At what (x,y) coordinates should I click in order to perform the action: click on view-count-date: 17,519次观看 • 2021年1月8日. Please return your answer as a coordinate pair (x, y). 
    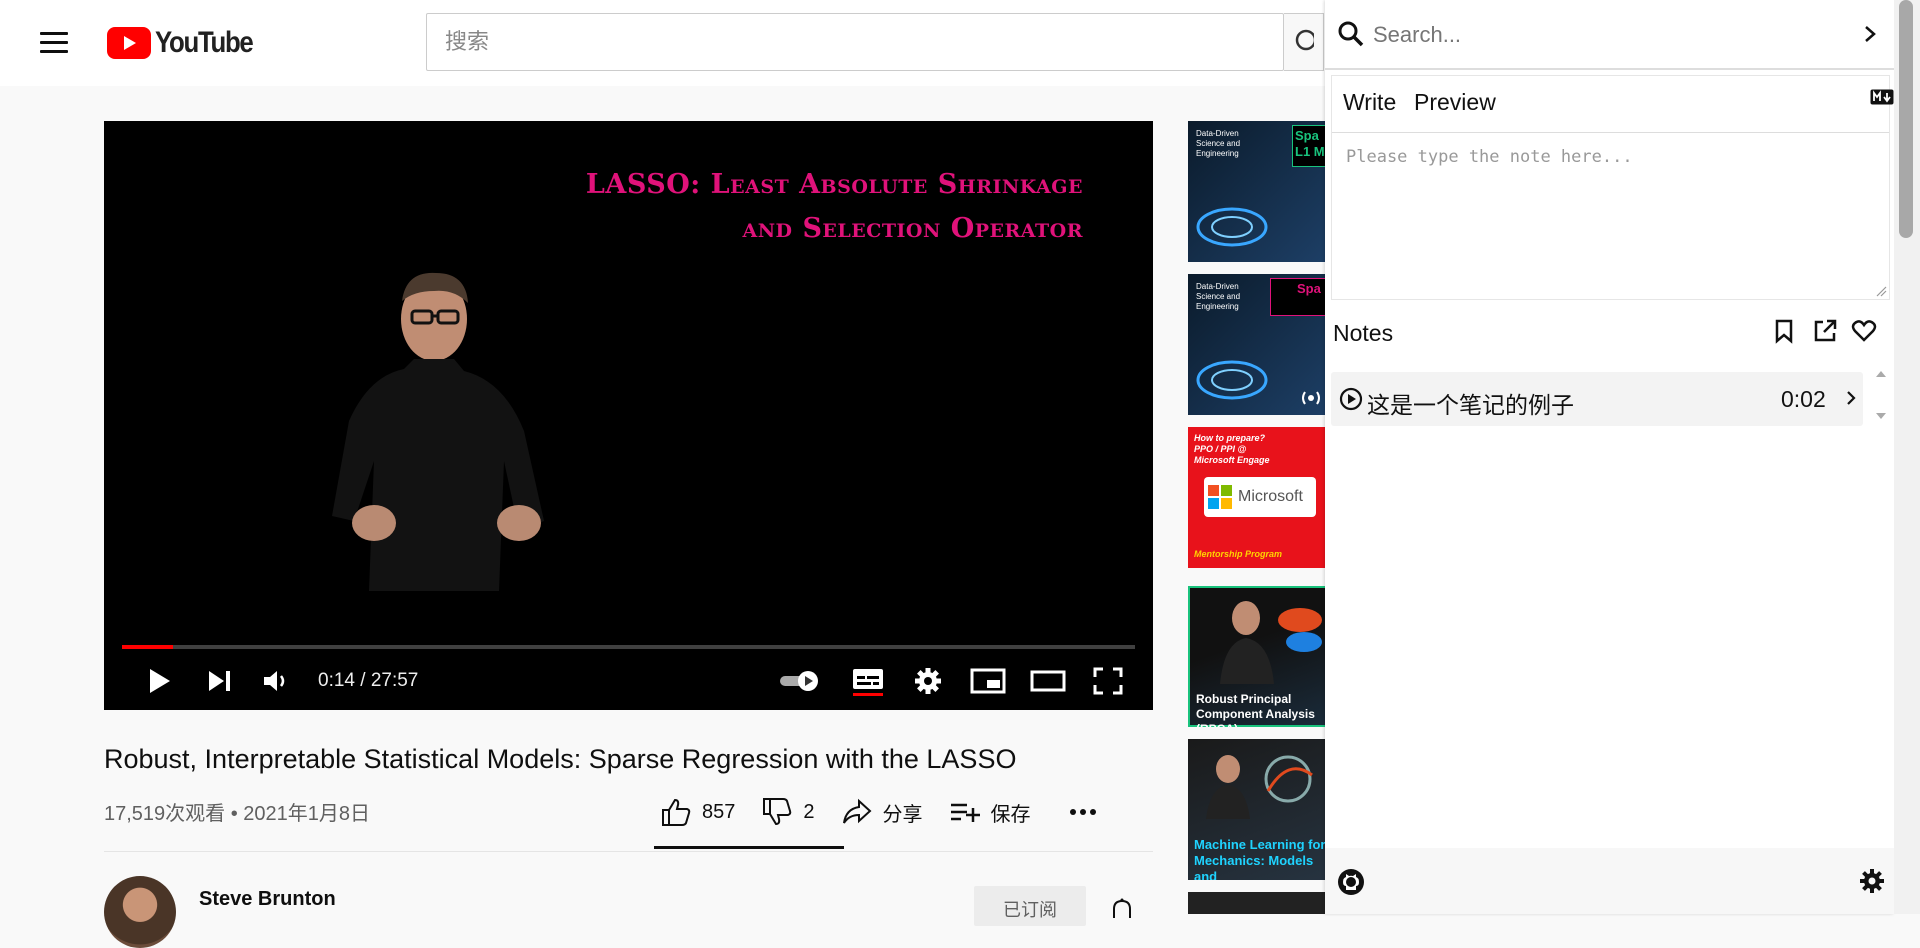
    Looking at the image, I should click on (237, 814).